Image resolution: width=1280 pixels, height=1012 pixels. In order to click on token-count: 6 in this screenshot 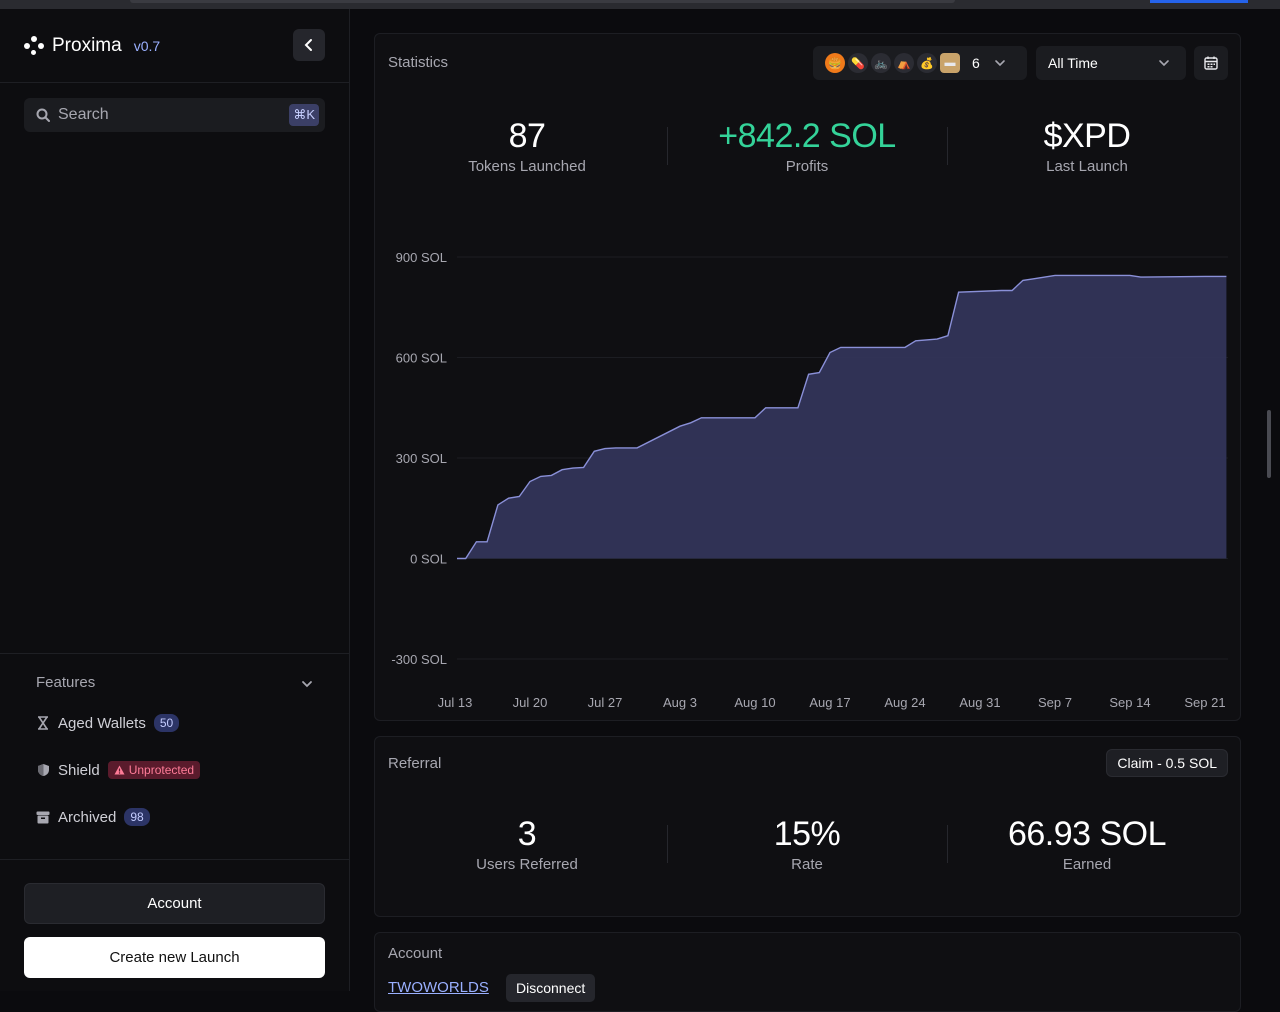, I will do `click(976, 63)`.